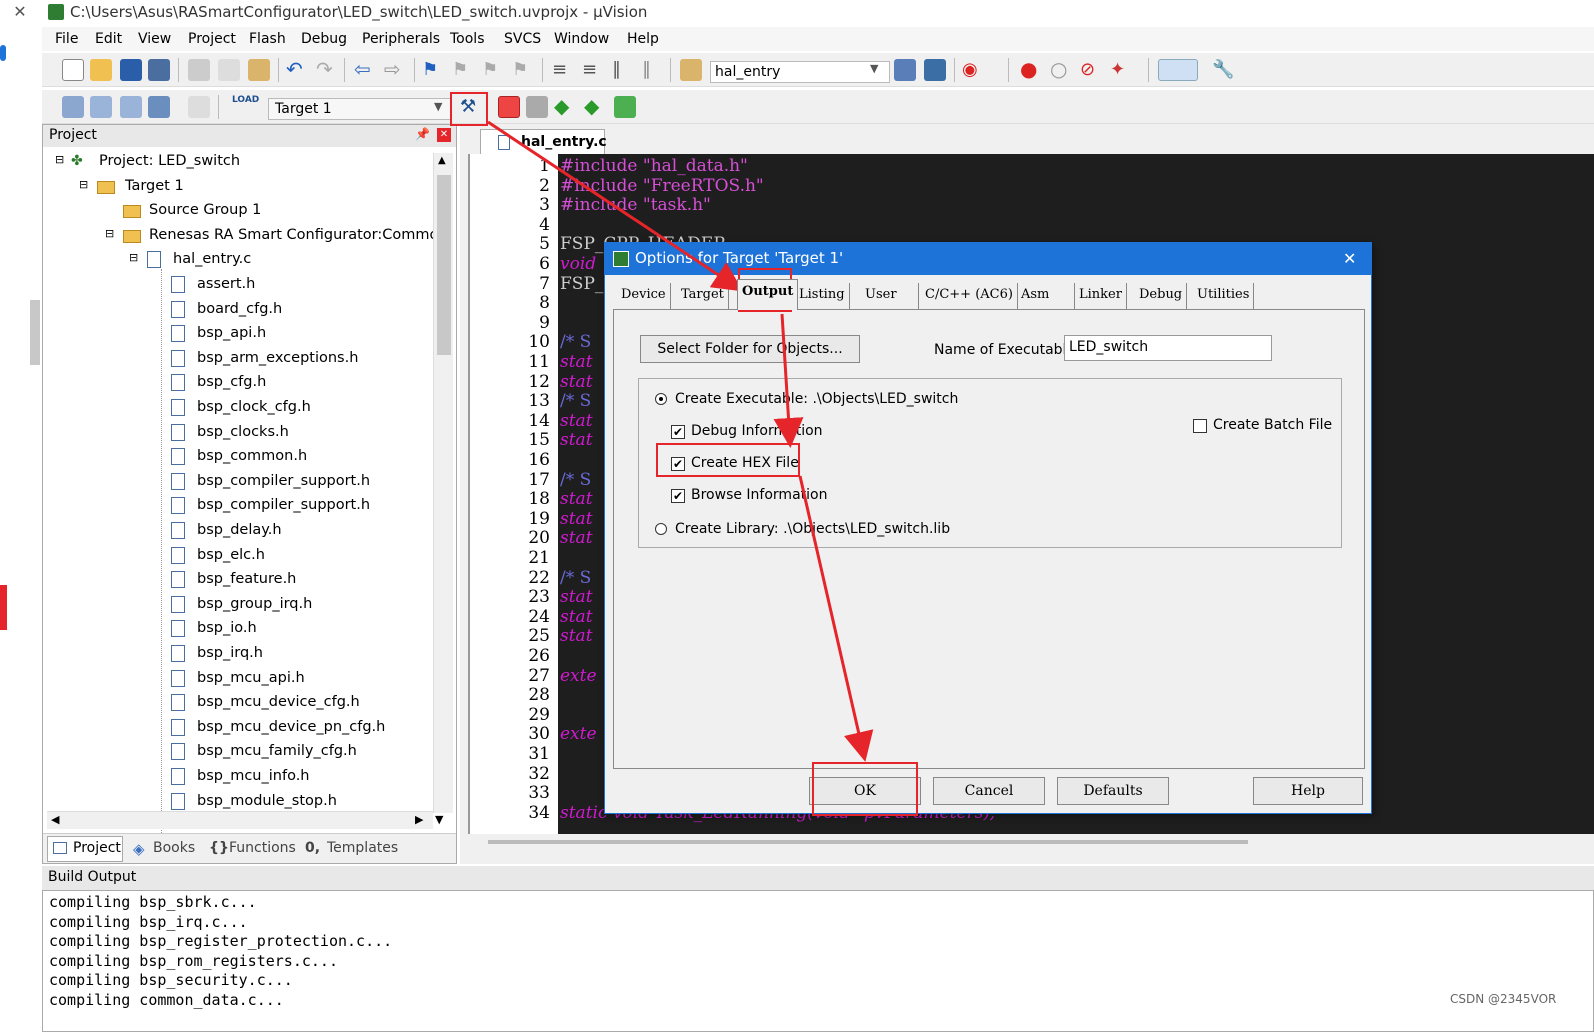  I want to click on menu-window: Window, so click(581, 39).